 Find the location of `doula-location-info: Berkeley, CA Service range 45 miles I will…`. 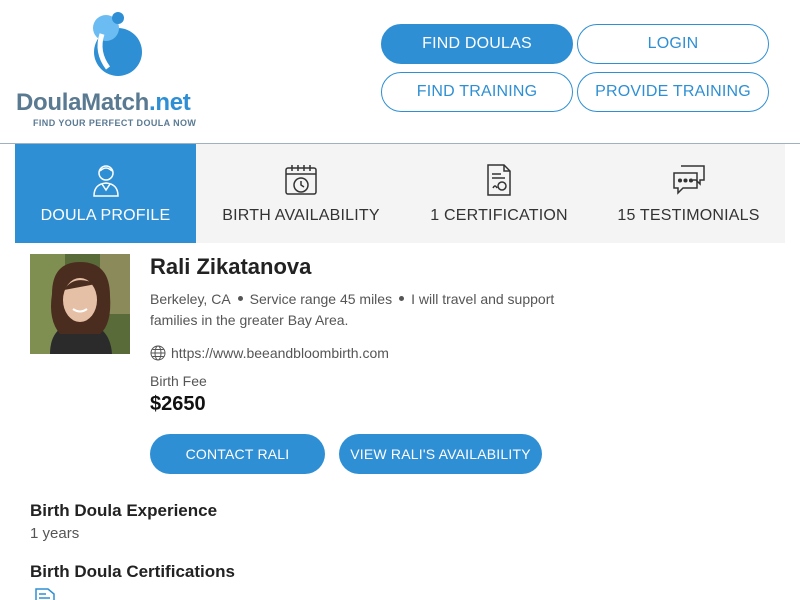

doula-location-info: Berkeley, CA Service range 45 miles I will… is located at coordinates (380, 310).